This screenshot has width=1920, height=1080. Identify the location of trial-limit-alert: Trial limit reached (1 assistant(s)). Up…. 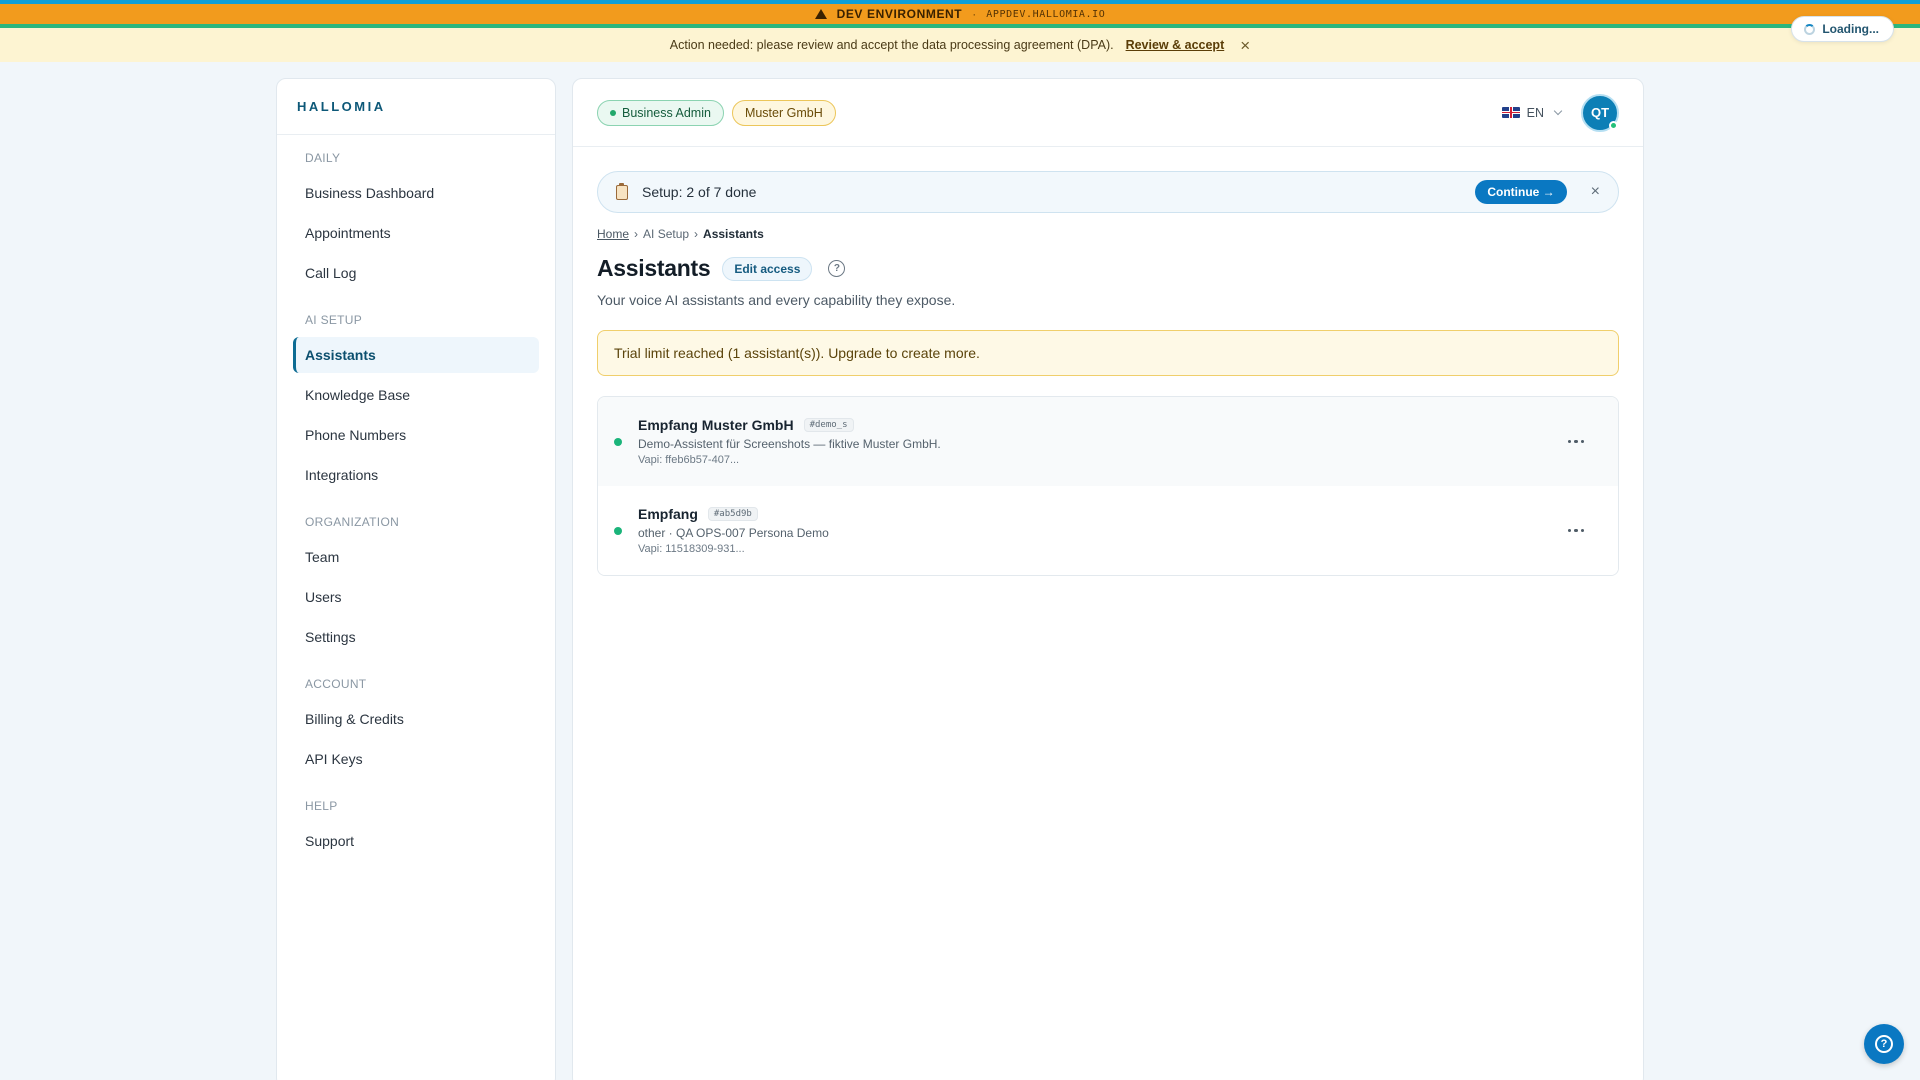
(1108, 353).